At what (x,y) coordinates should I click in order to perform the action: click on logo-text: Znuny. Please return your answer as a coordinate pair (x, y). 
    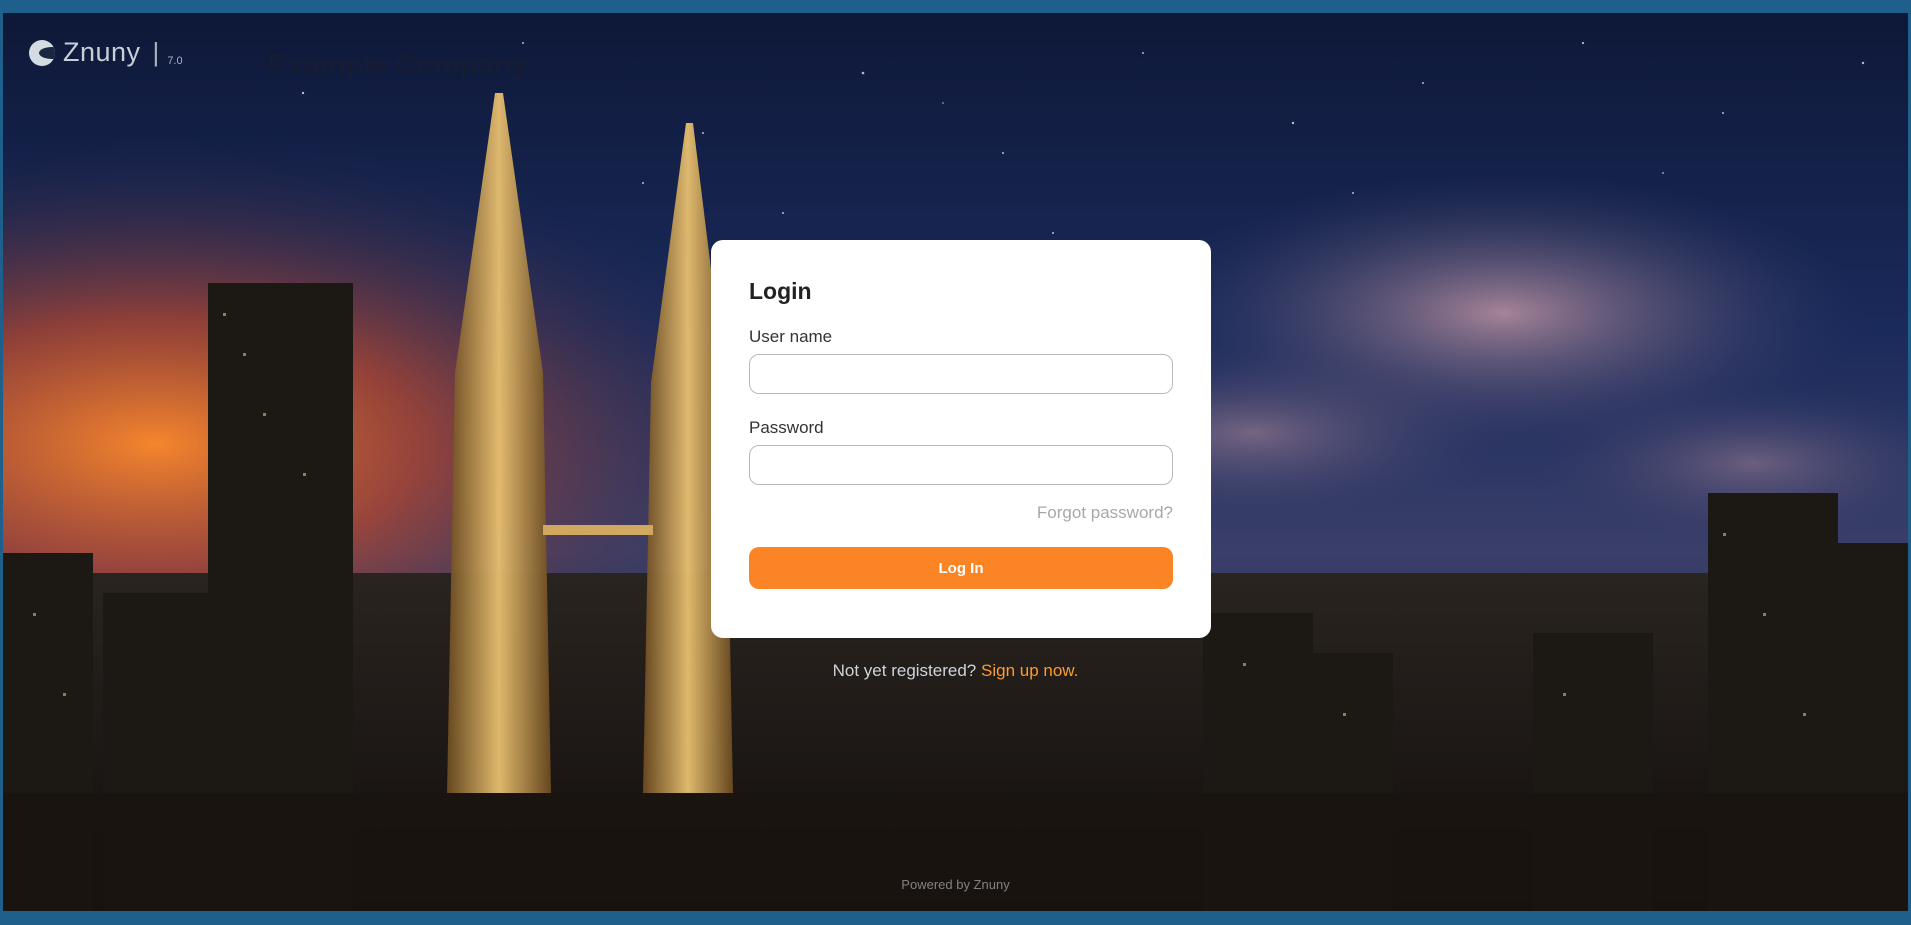
    Looking at the image, I should click on (102, 52).